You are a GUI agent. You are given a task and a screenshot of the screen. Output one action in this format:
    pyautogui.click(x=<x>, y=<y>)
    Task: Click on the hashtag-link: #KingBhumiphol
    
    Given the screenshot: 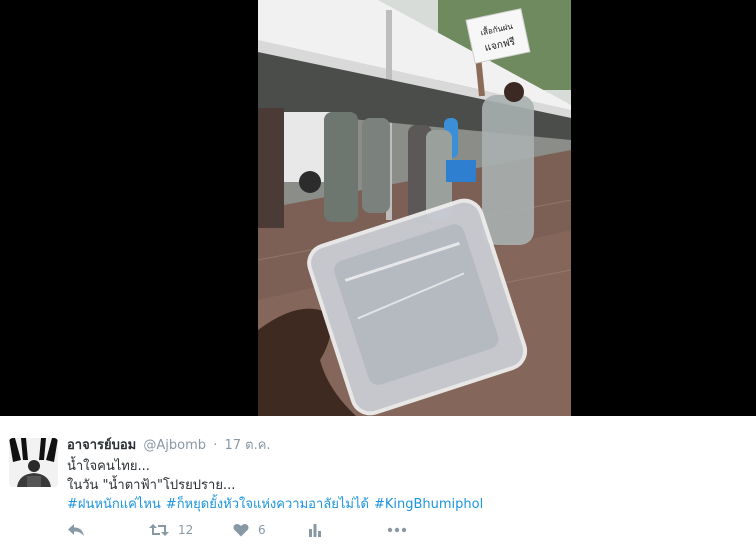 What is the action you would take?
    pyautogui.click(x=428, y=504)
    